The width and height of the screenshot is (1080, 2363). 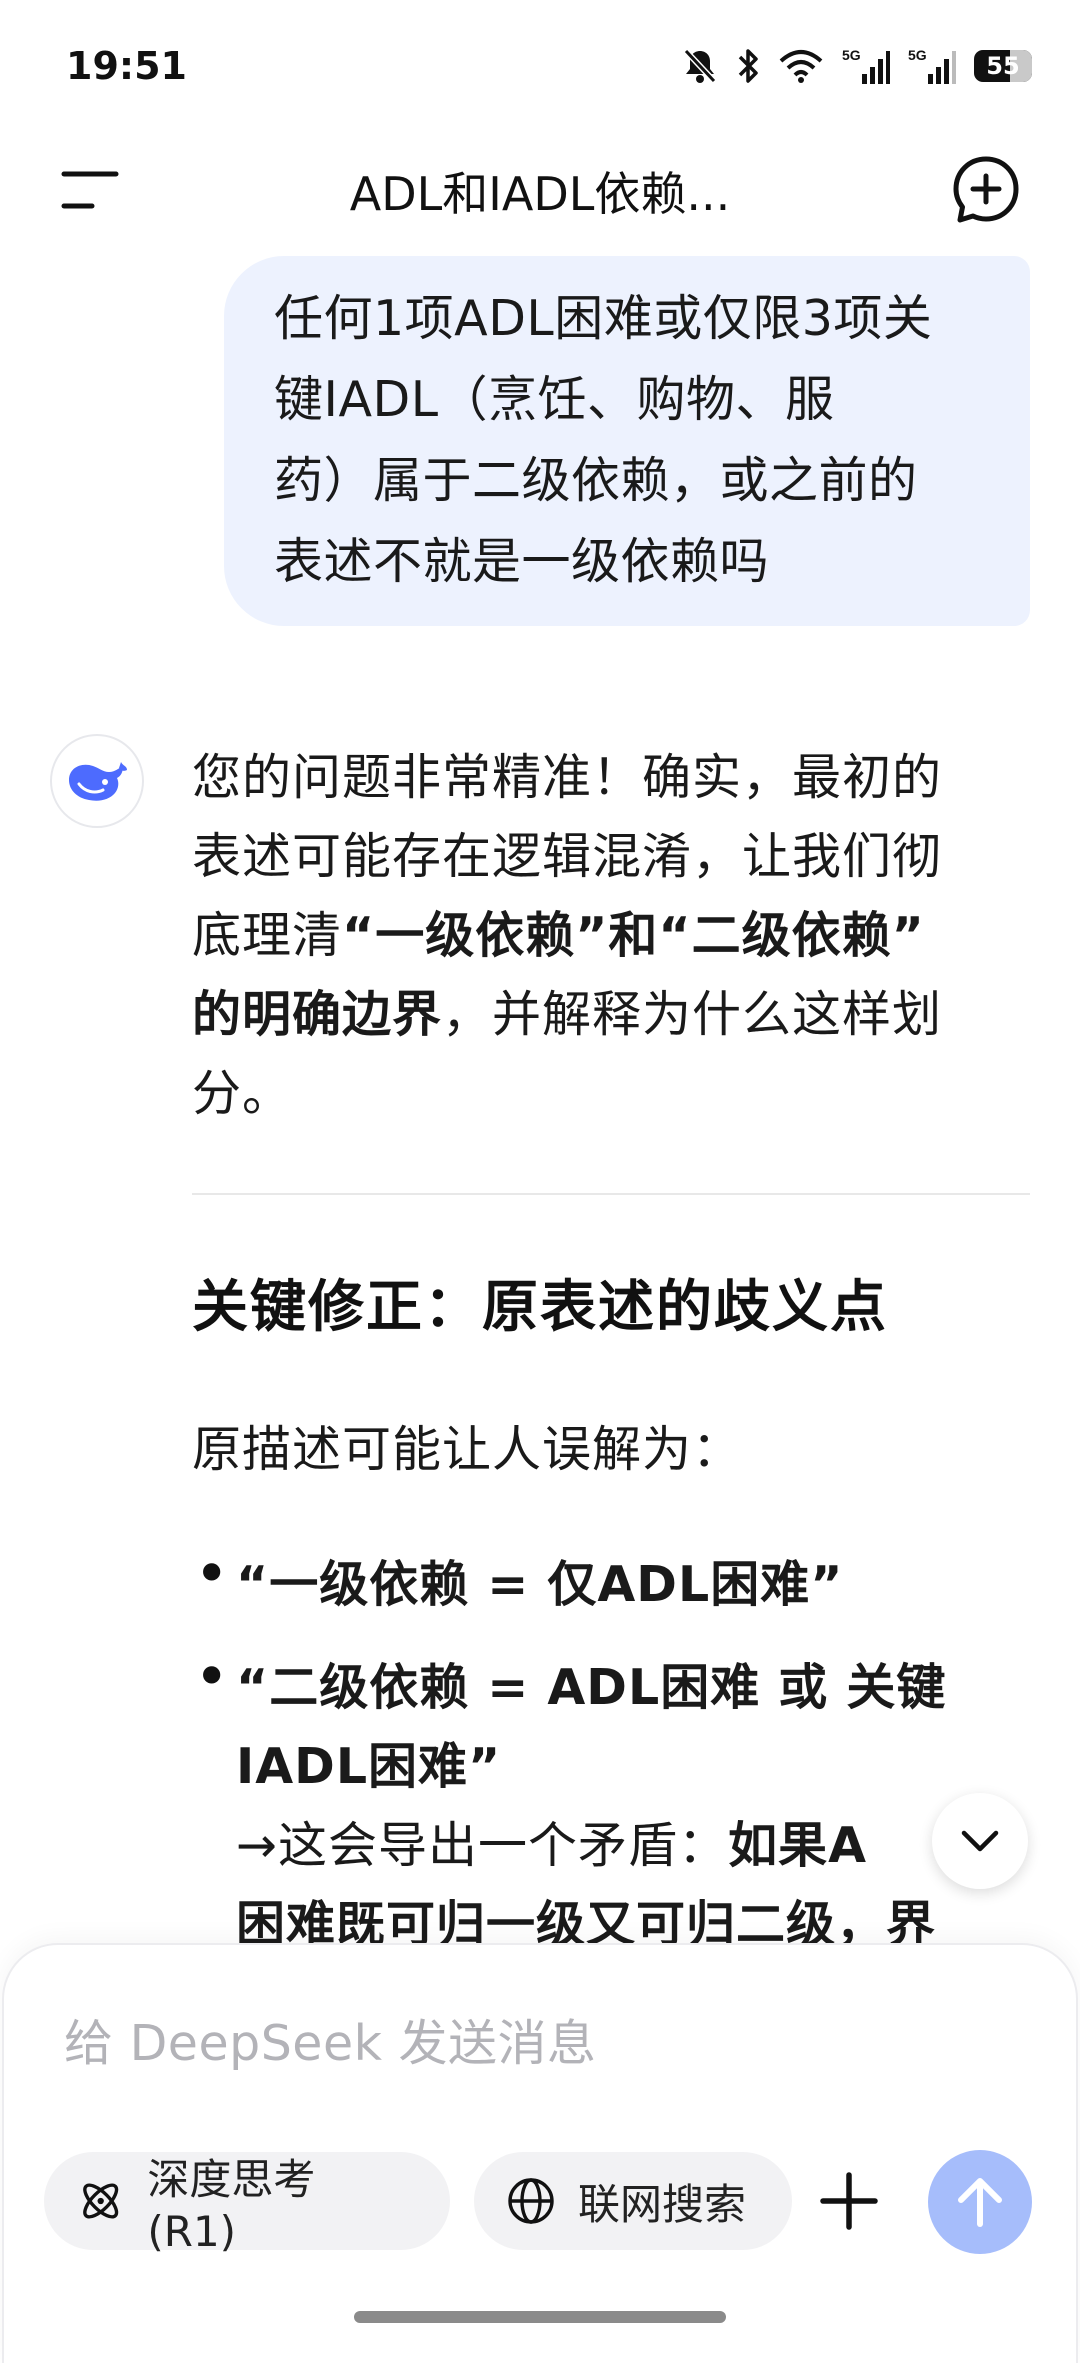 I want to click on user-message-line: 键IADL（烹饪、购物、服, so click(x=554, y=399).